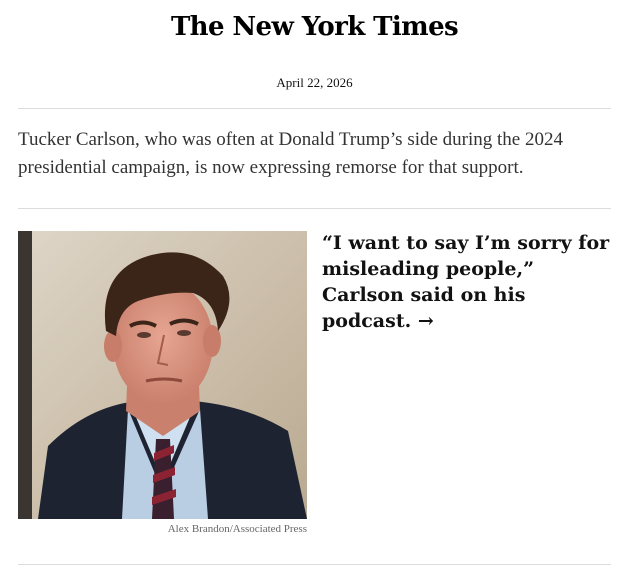 The width and height of the screenshot is (629, 567). I want to click on nyt-logo: The New York Times, so click(314, 27).